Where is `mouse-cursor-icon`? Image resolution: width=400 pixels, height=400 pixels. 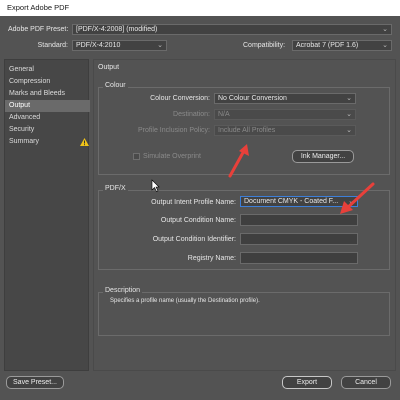
mouse-cursor-icon is located at coordinates (155, 185).